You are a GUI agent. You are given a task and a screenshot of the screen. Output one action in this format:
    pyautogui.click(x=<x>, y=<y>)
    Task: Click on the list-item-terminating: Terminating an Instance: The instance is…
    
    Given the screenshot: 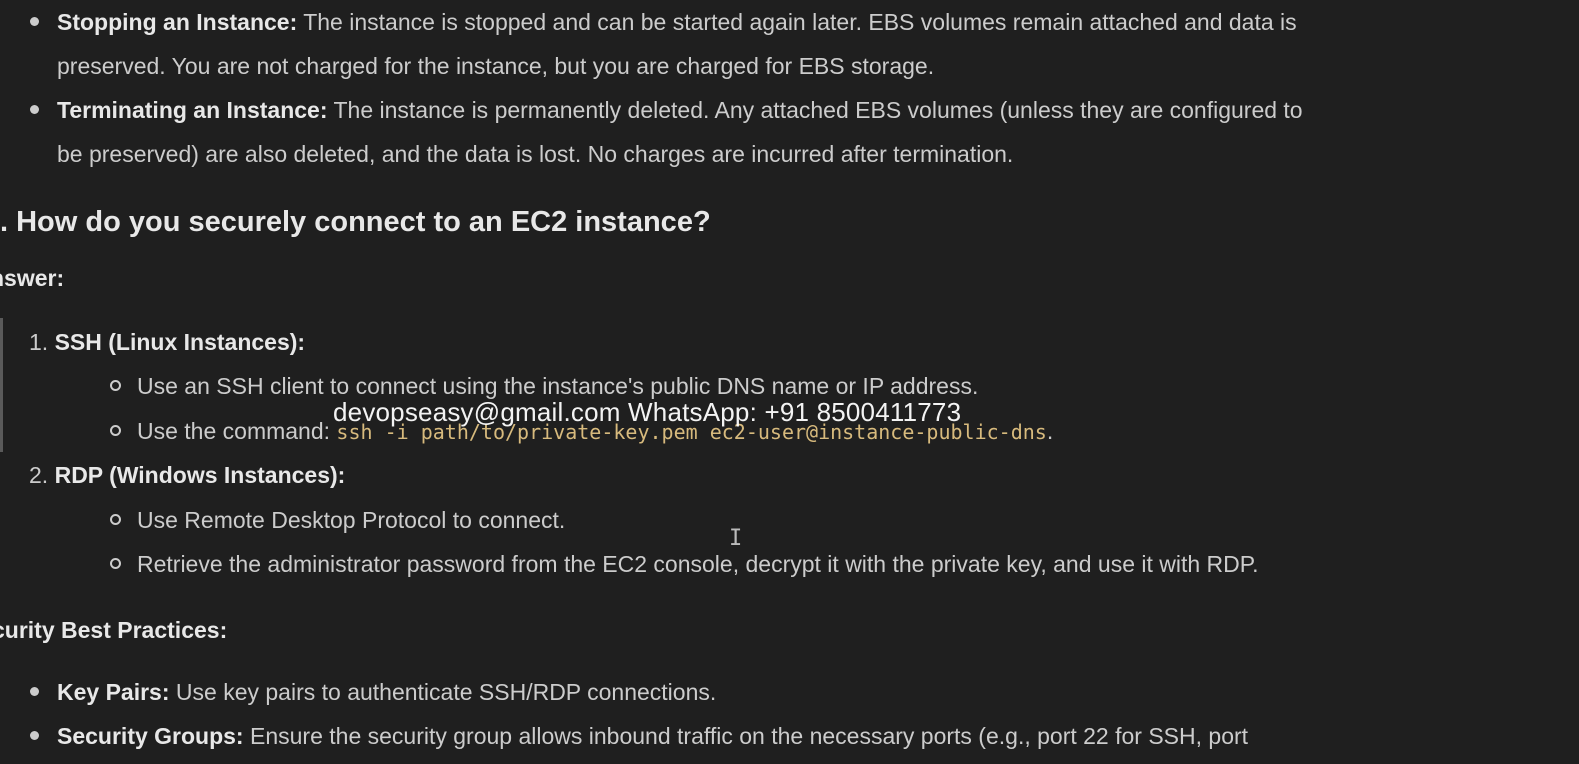 What is the action you would take?
    pyautogui.click(x=661, y=132)
    